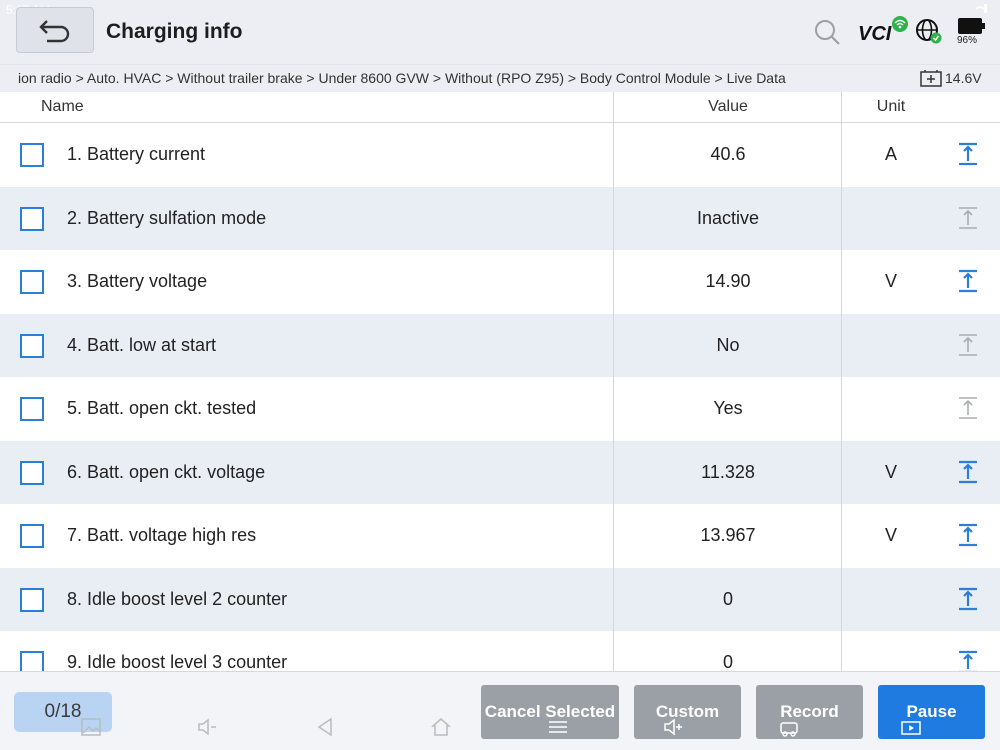 Image resolution: width=1000 pixels, height=750 pixels. Describe the element at coordinates (167, 217) in the screenshot. I see `row-name: 2. Battery sulfation mode` at that location.